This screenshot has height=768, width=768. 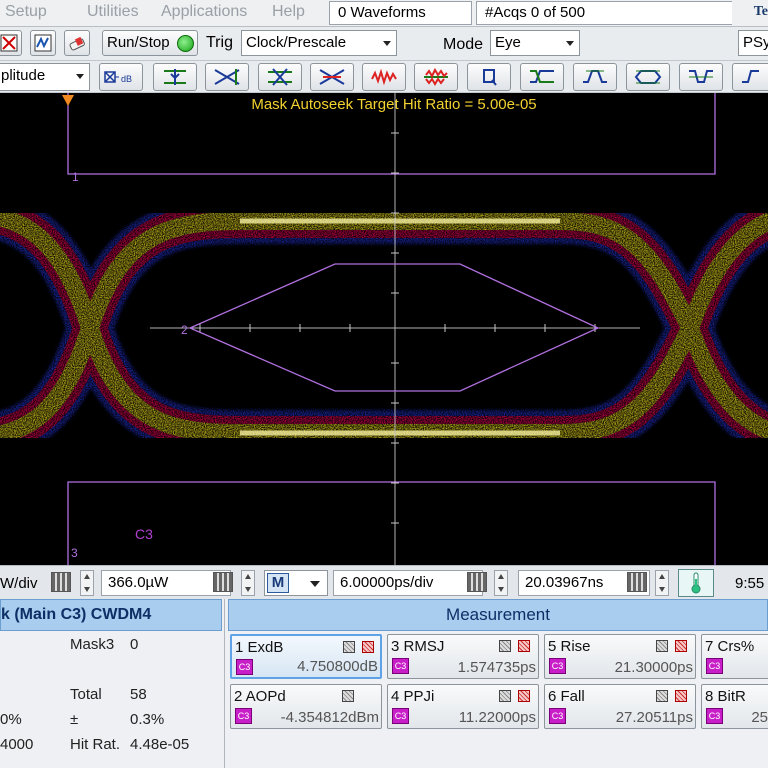 I want to click on measurement-card-bitrate: 8 BitR C3 25, so click(x=734, y=706).